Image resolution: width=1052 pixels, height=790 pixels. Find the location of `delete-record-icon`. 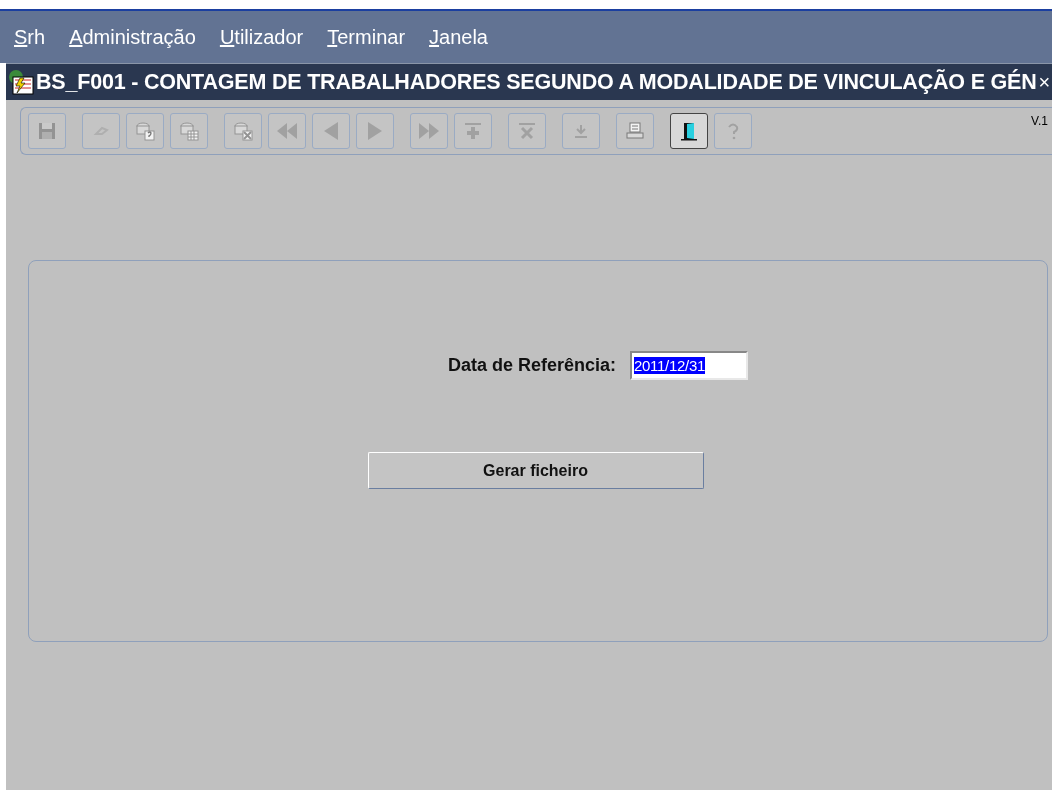

delete-record-icon is located at coordinates (527, 131).